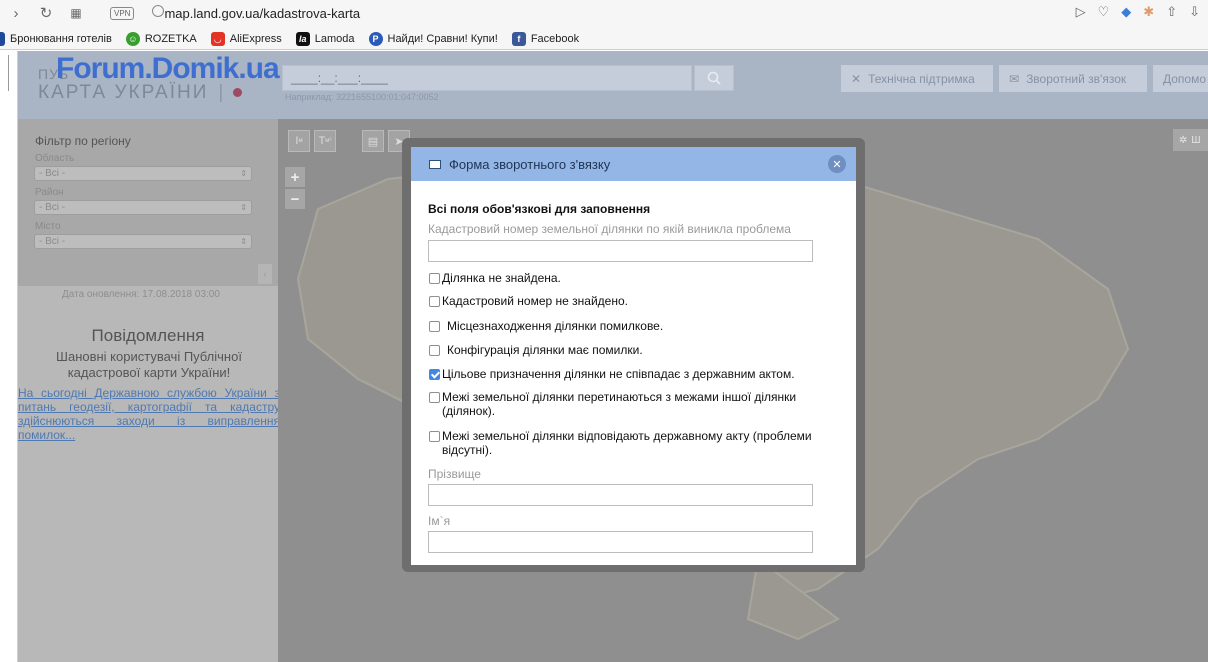 The height and width of the screenshot is (662, 1208). Describe the element at coordinates (52, 207) in the screenshot. I see `district-select-value: - Всі -` at that location.